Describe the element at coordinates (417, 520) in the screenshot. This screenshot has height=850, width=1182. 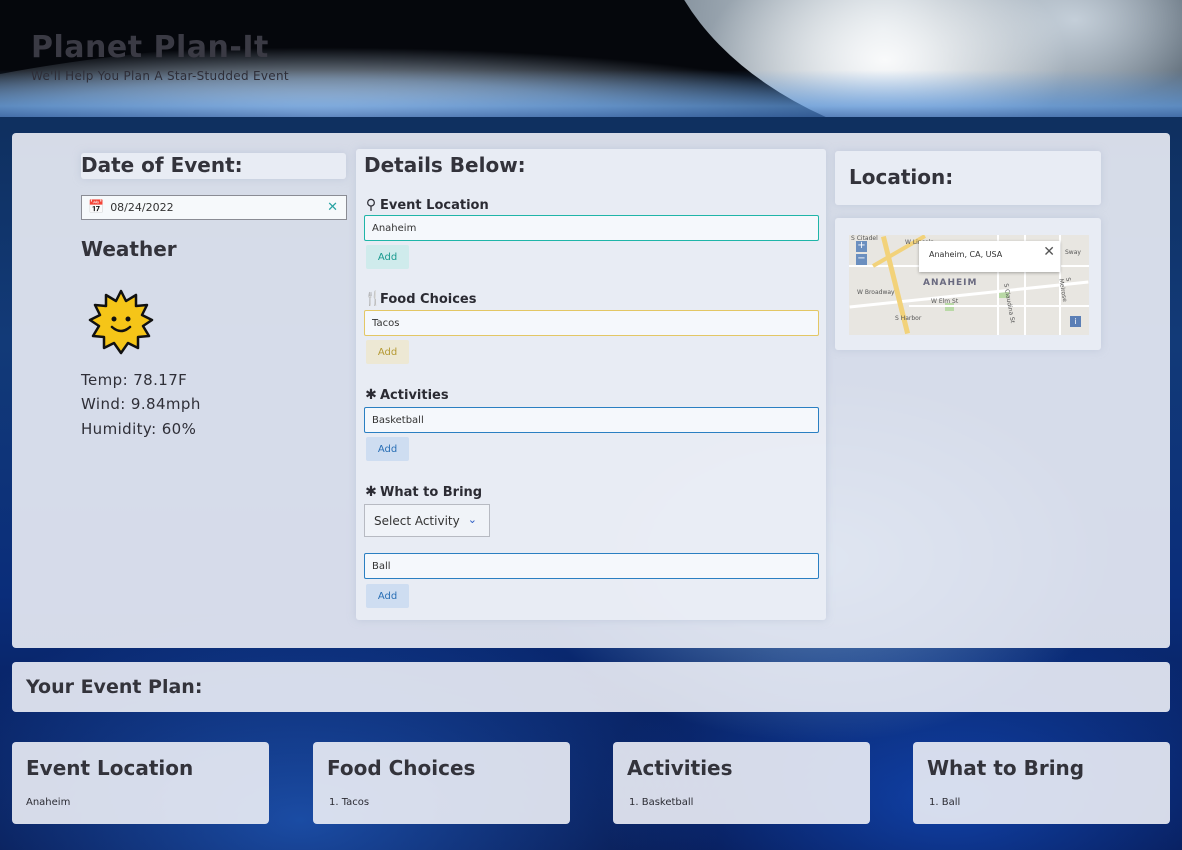
I see `activity-select-value: Select Activity` at that location.